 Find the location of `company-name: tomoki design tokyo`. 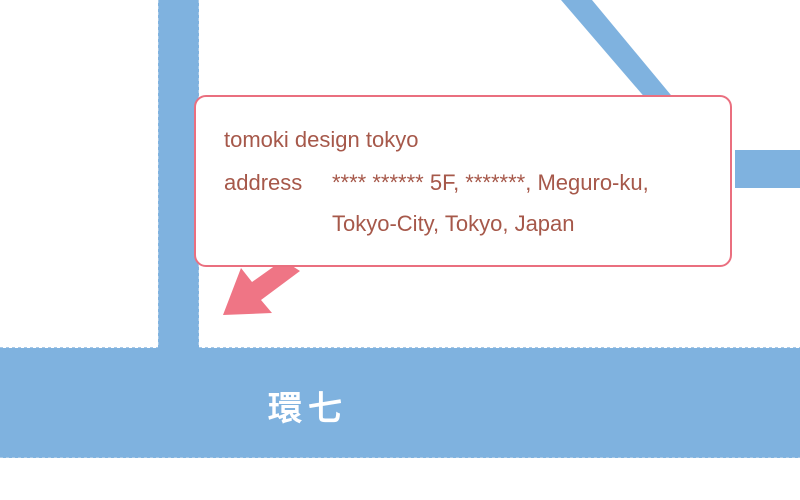

company-name: tomoki design tokyo is located at coordinates (321, 139).